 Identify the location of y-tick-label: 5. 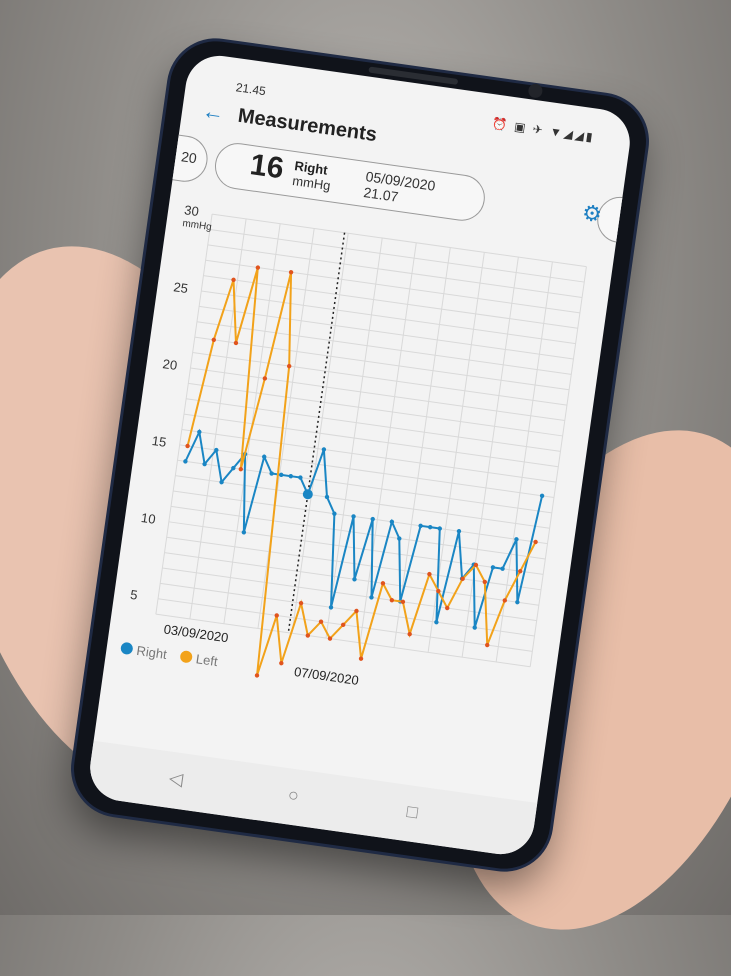
(133, 595).